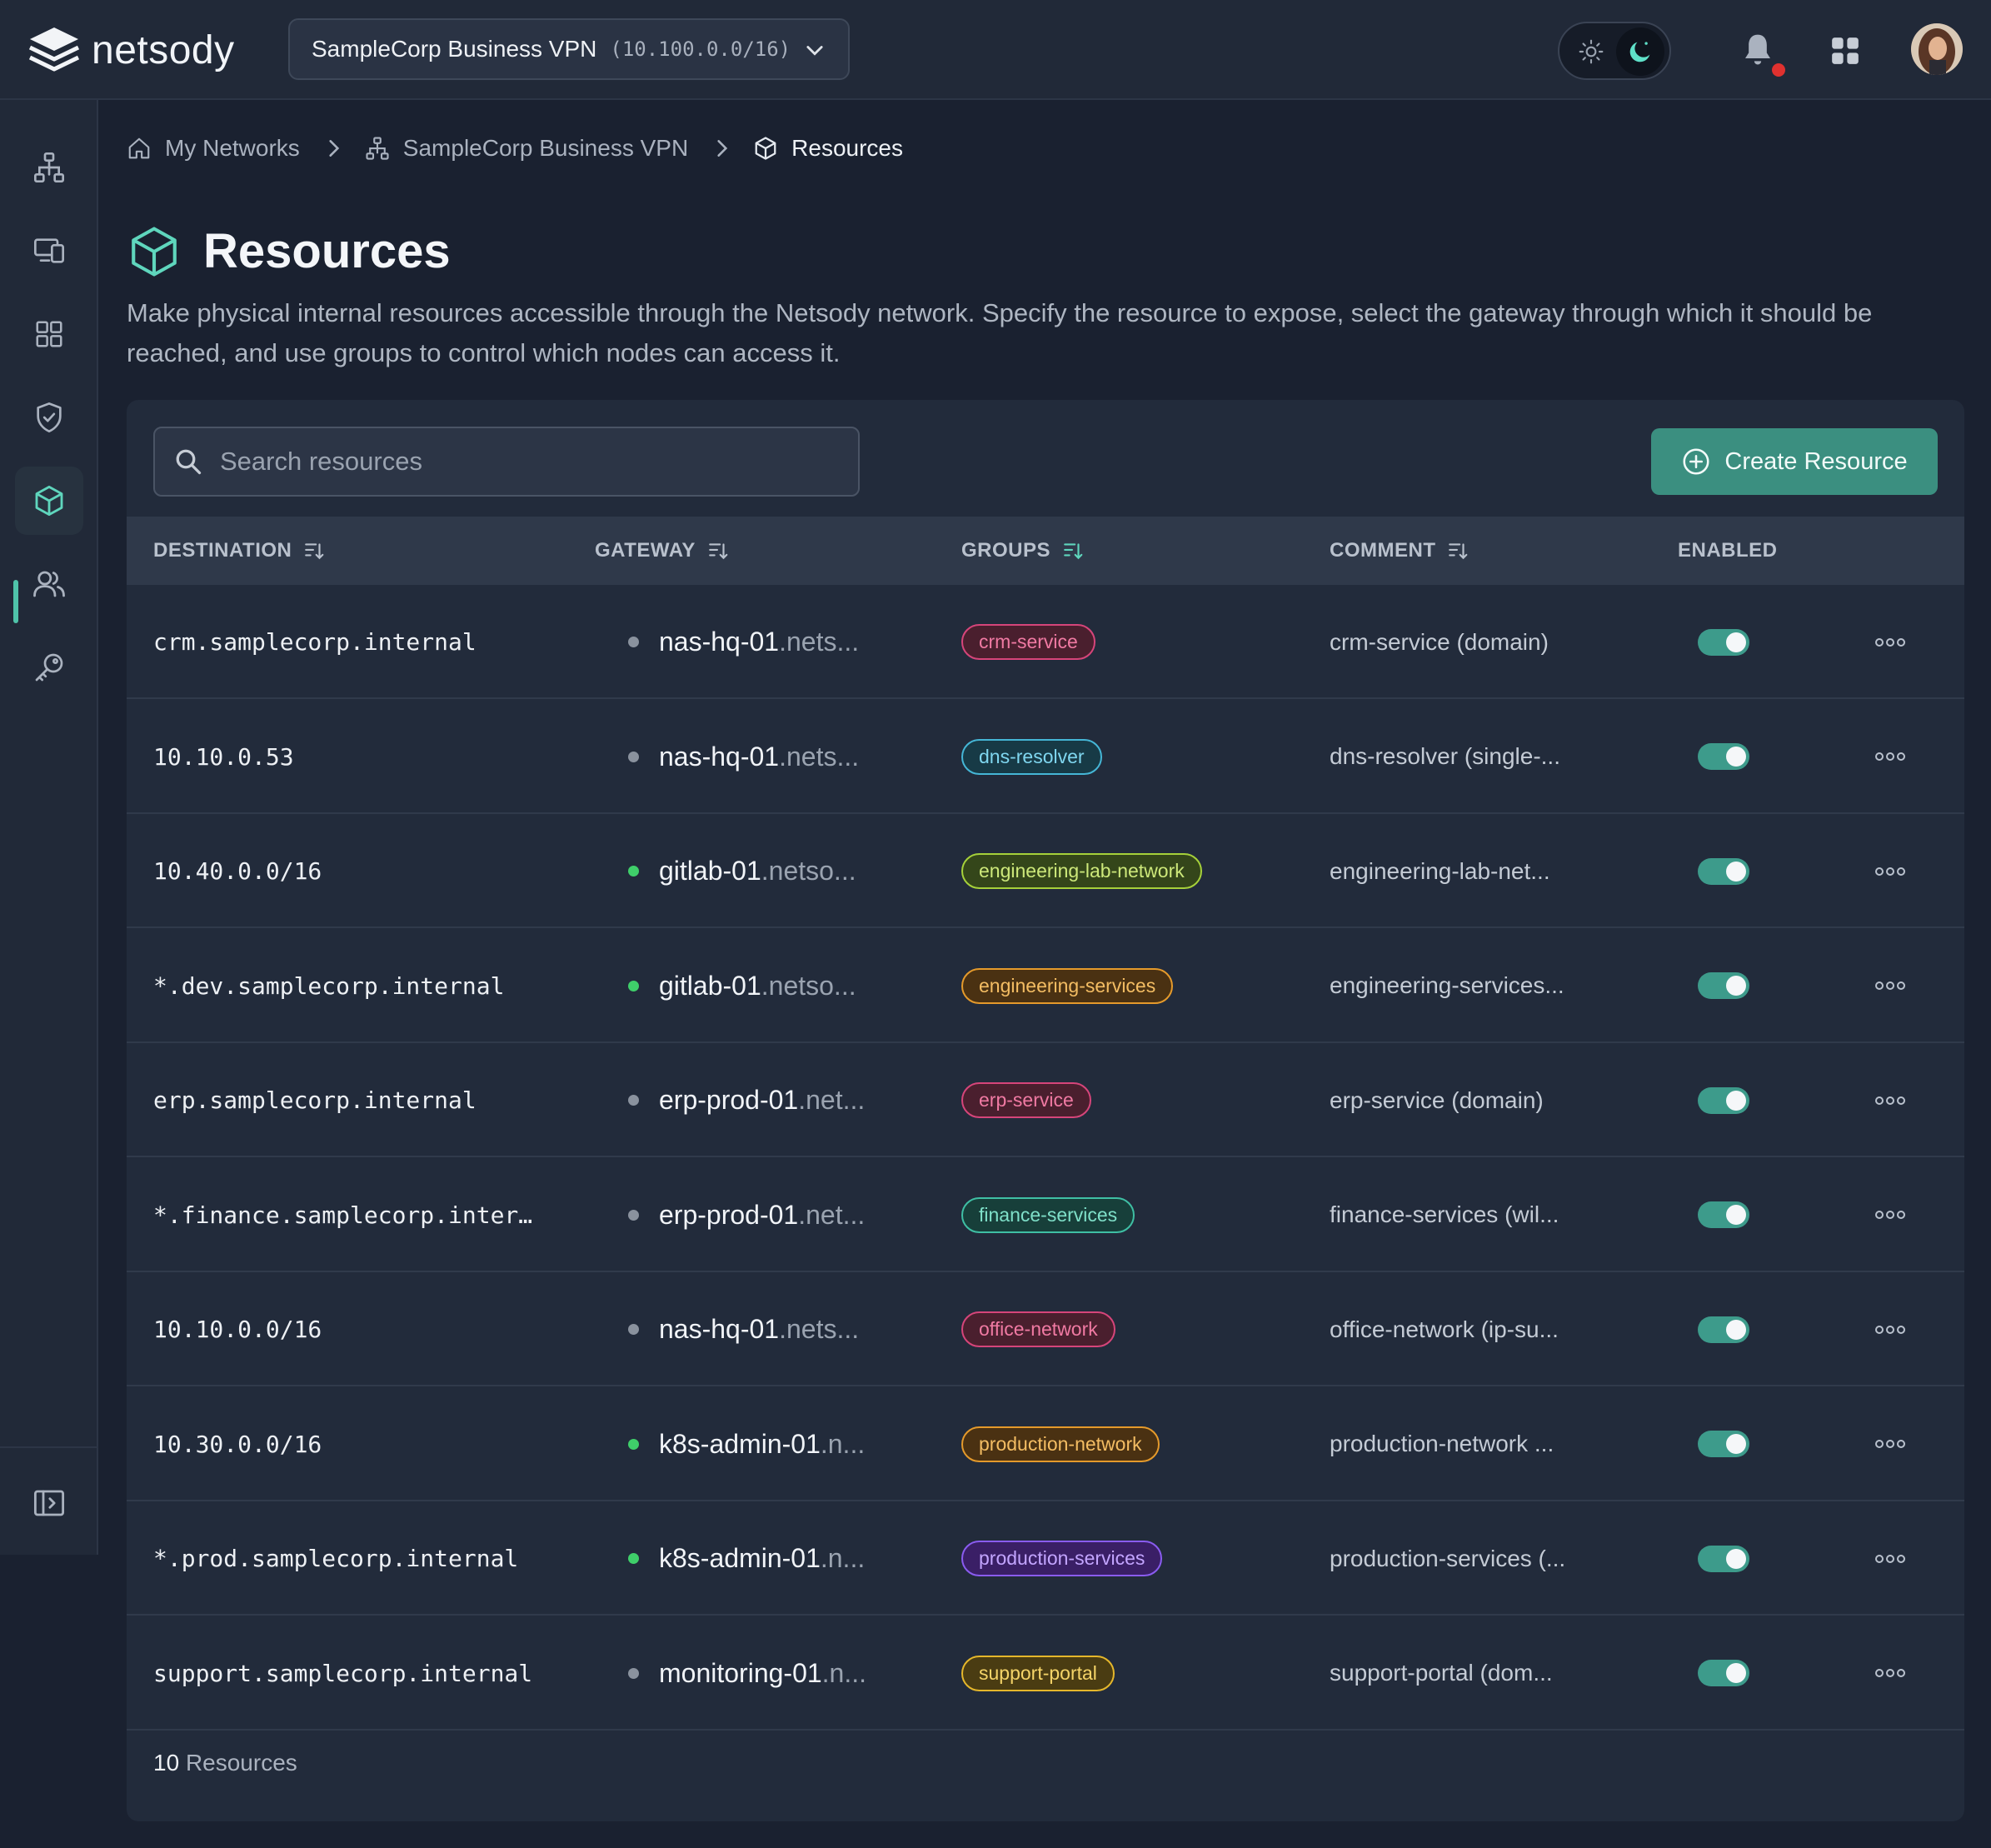  I want to click on search-input, so click(536, 461).